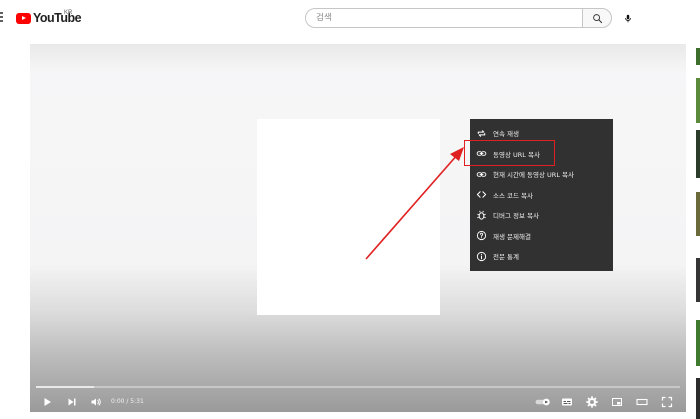 The image size is (700, 419). I want to click on search-bar, so click(458, 18).